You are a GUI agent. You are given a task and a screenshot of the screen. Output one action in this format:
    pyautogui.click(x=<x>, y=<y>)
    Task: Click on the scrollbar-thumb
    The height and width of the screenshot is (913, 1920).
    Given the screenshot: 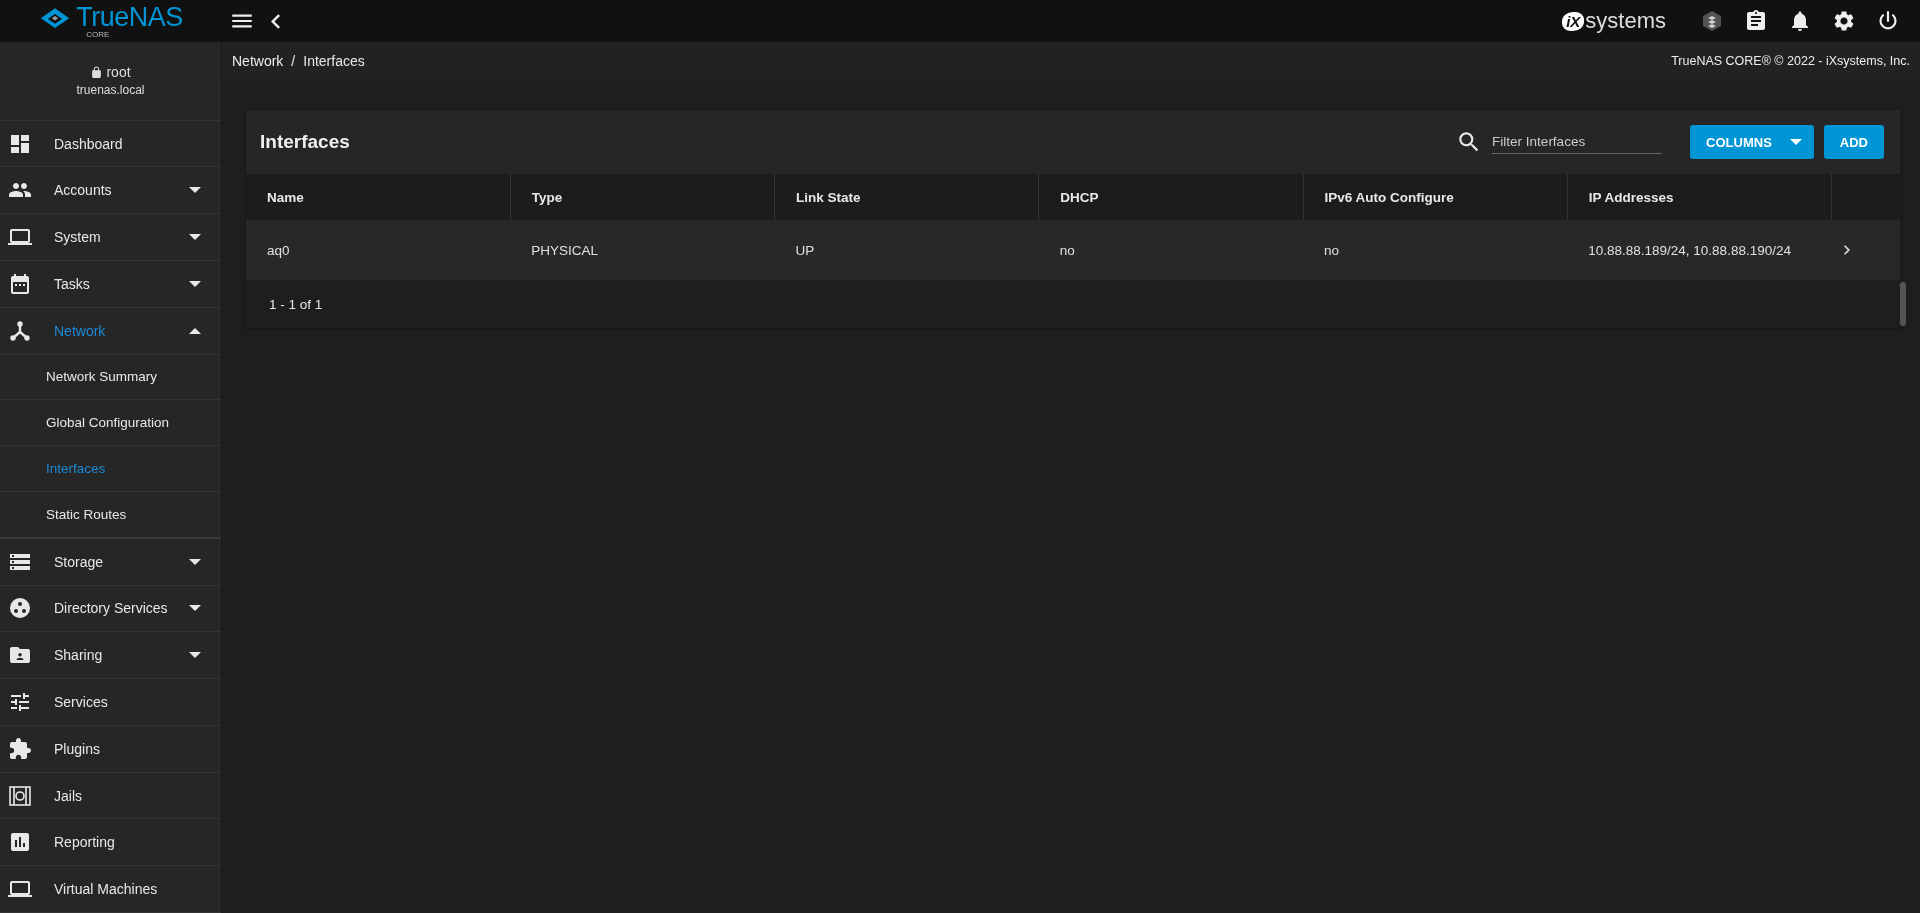 What is the action you would take?
    pyautogui.click(x=1903, y=304)
    